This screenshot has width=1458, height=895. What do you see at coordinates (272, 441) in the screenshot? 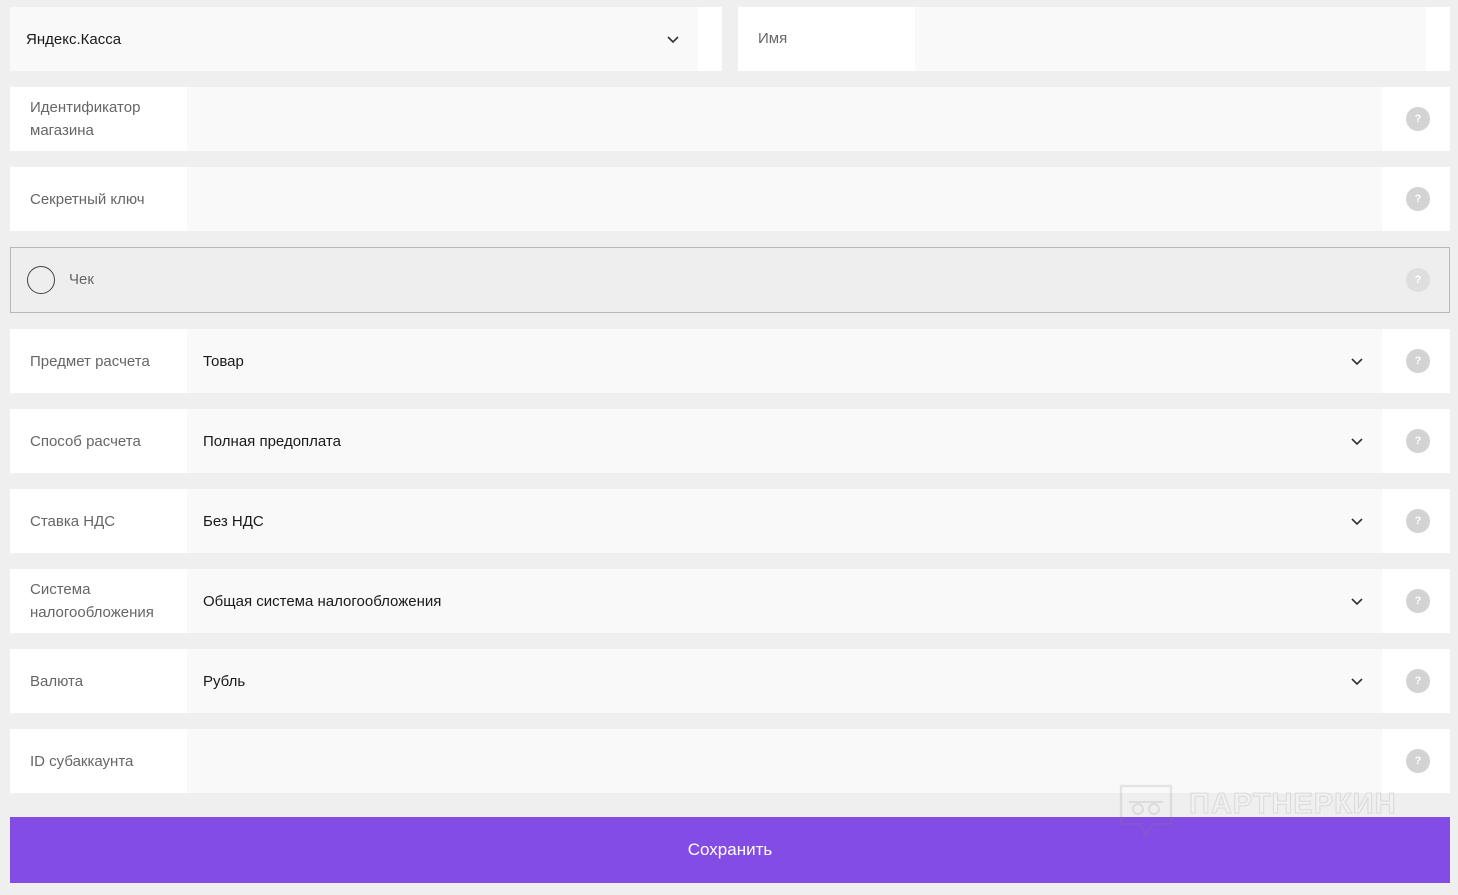
I see `payment-method-value: Полная предоплата` at bounding box center [272, 441].